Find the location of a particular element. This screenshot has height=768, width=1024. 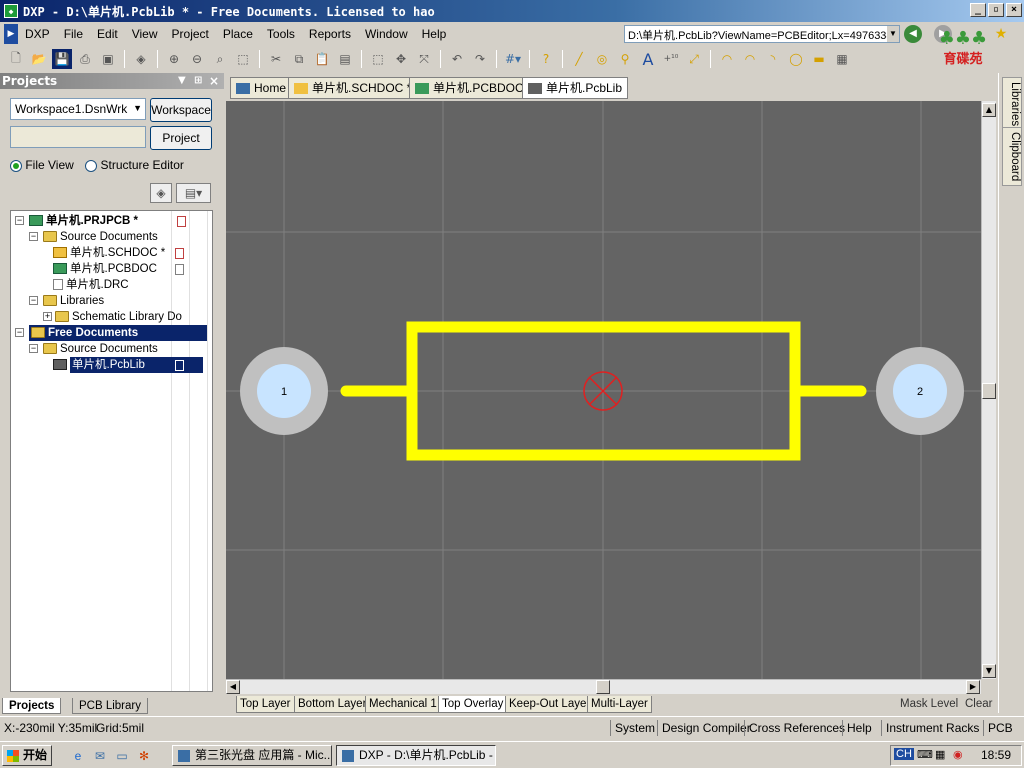

help-button: Help is located at coordinates (859, 728).